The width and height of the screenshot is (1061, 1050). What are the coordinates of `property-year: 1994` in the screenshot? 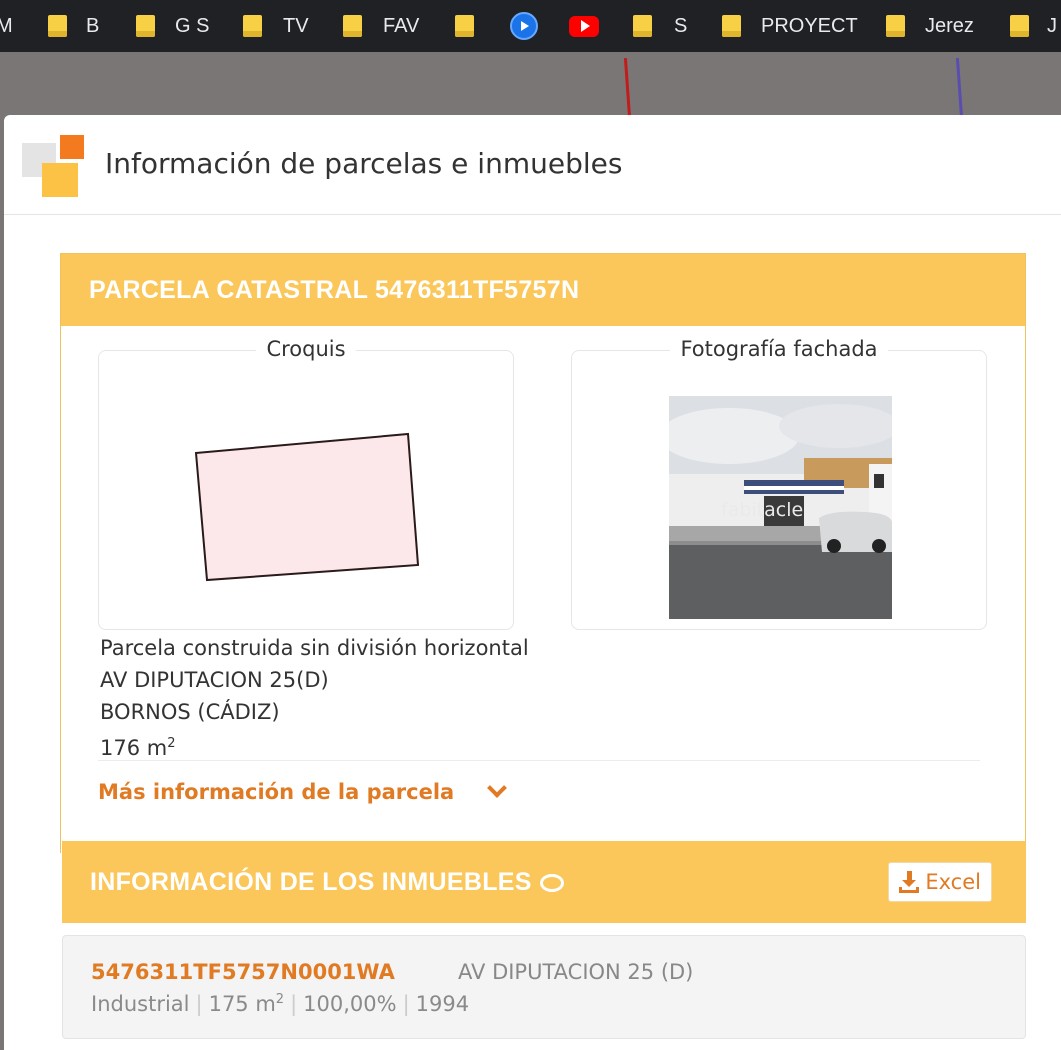 It's located at (442, 1004).